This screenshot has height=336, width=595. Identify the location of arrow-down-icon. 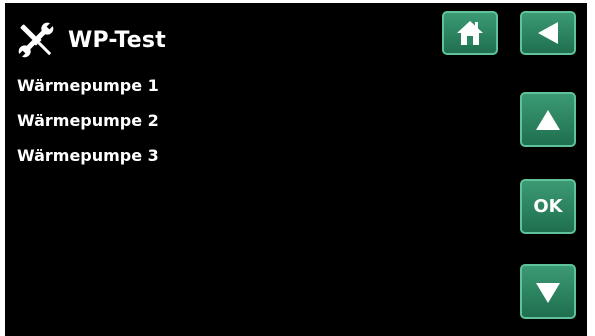
(548, 292).